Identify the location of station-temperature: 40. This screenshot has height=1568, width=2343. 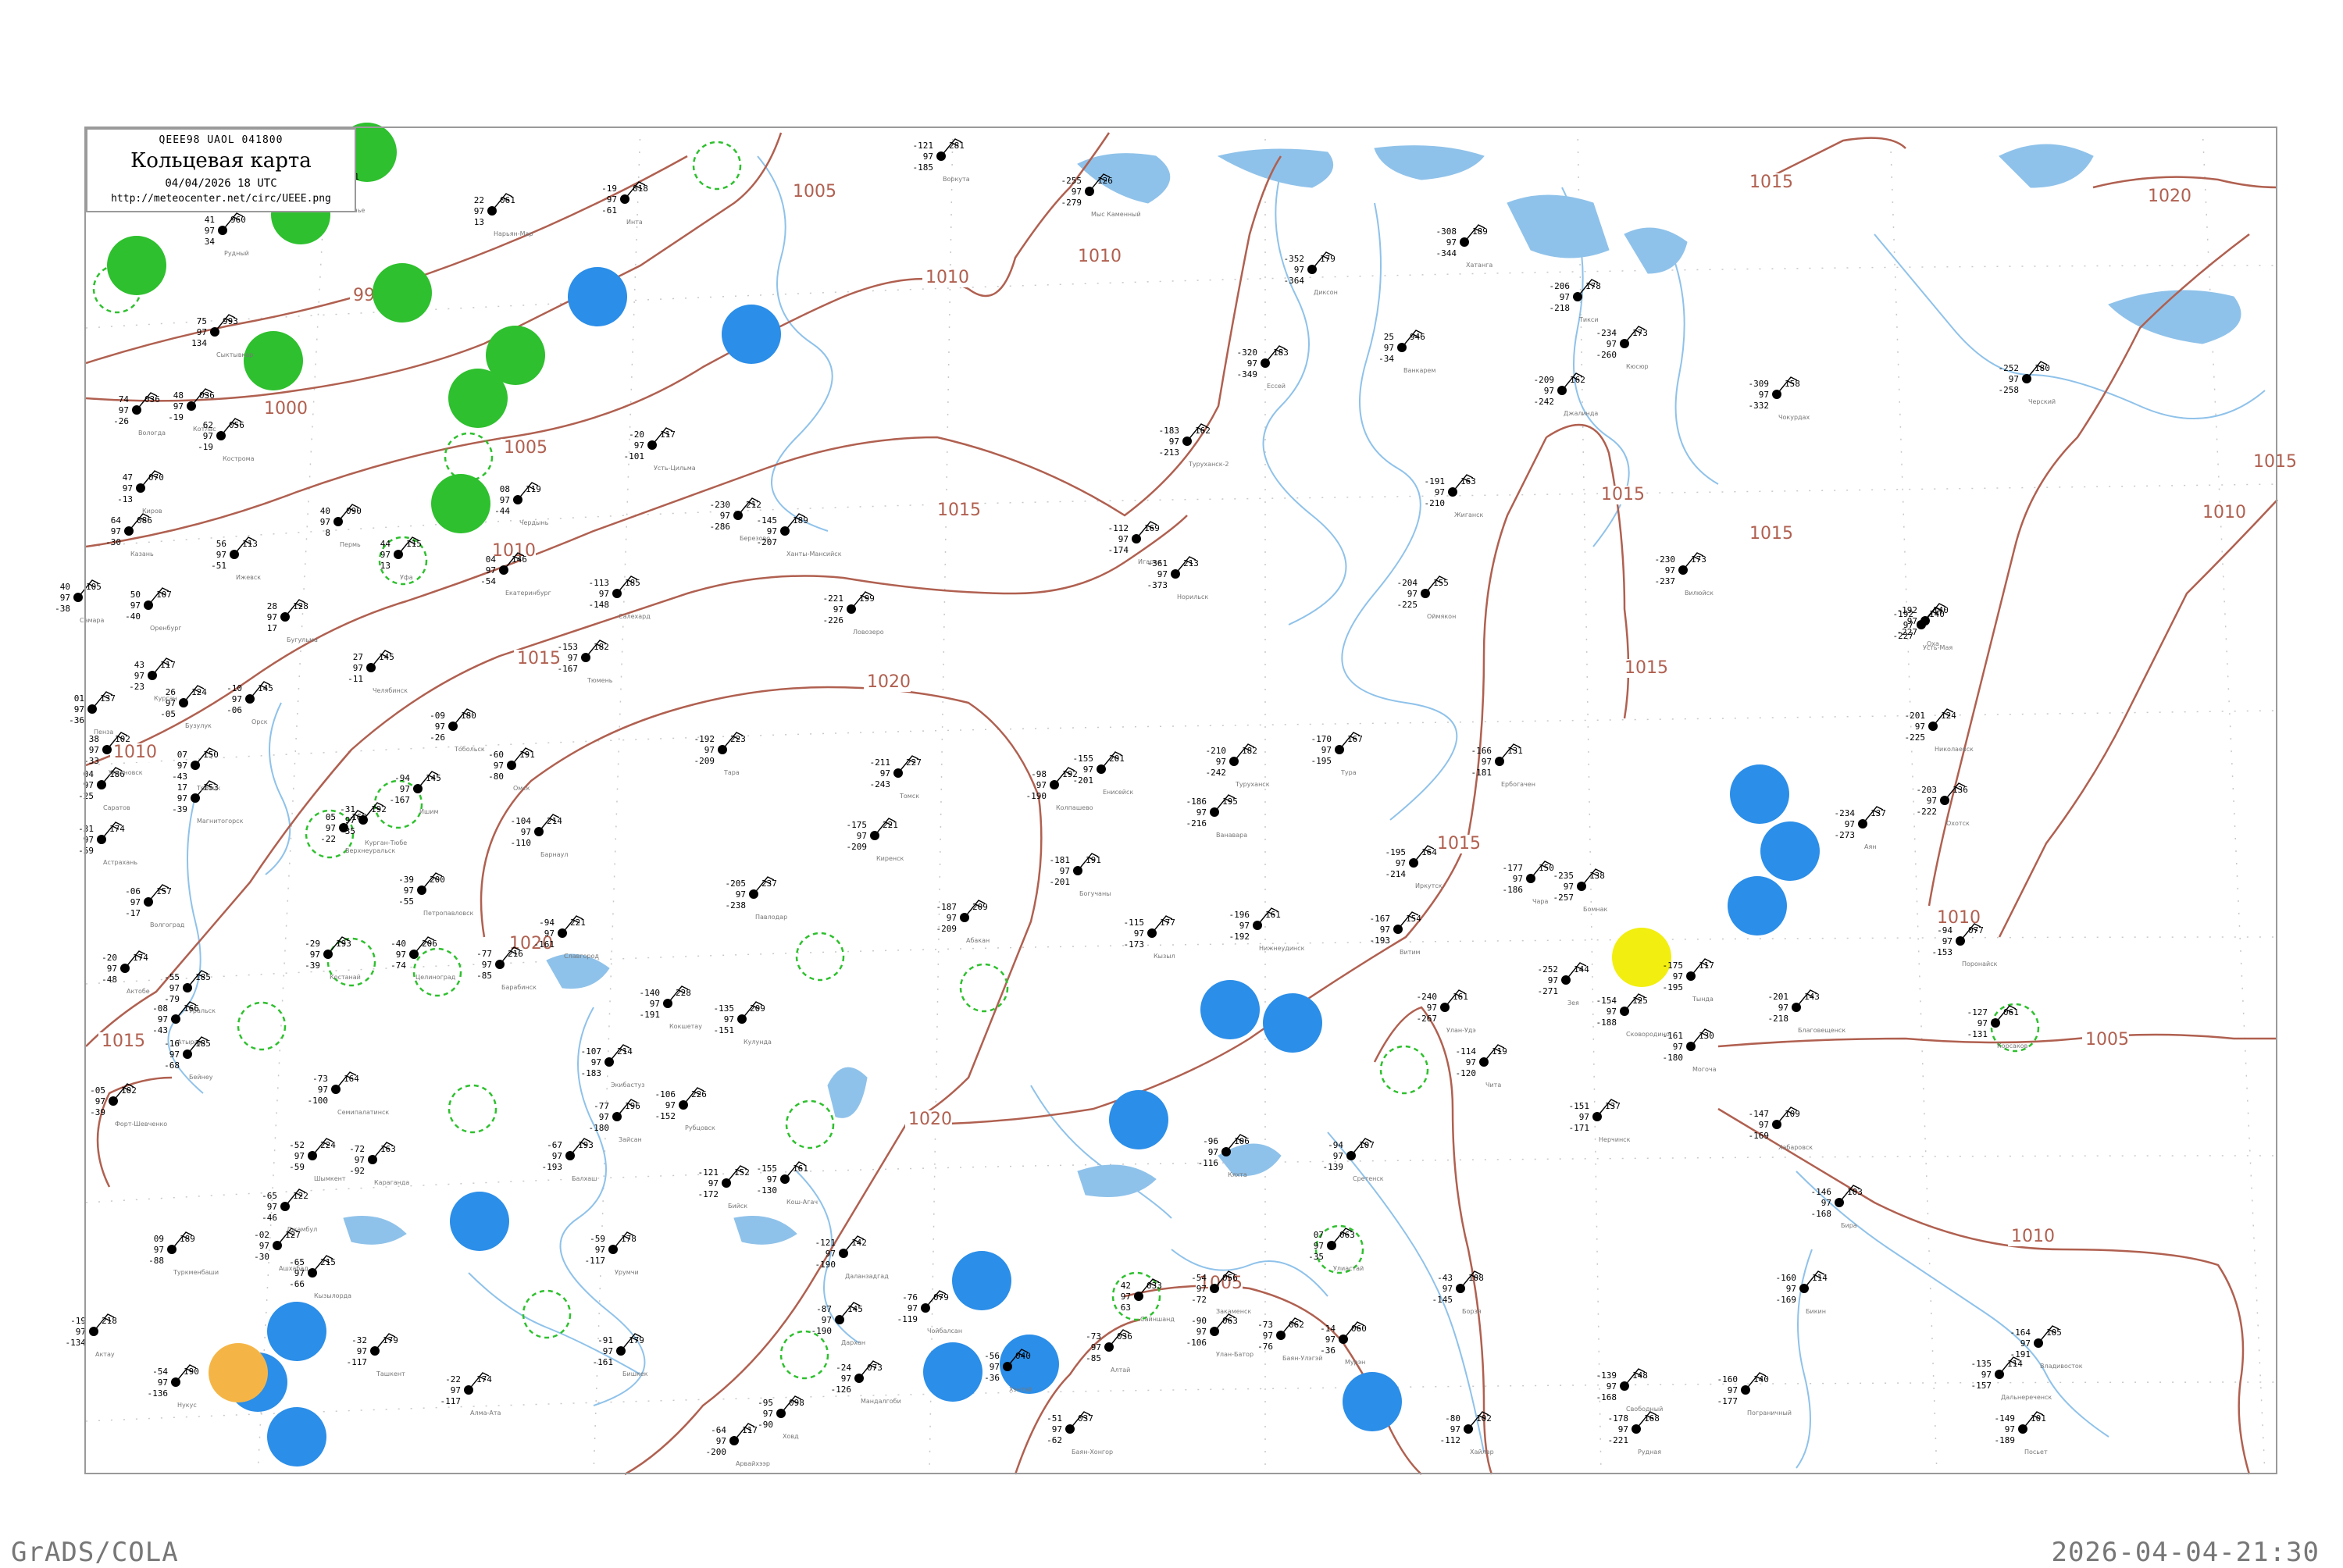
(65, 587).